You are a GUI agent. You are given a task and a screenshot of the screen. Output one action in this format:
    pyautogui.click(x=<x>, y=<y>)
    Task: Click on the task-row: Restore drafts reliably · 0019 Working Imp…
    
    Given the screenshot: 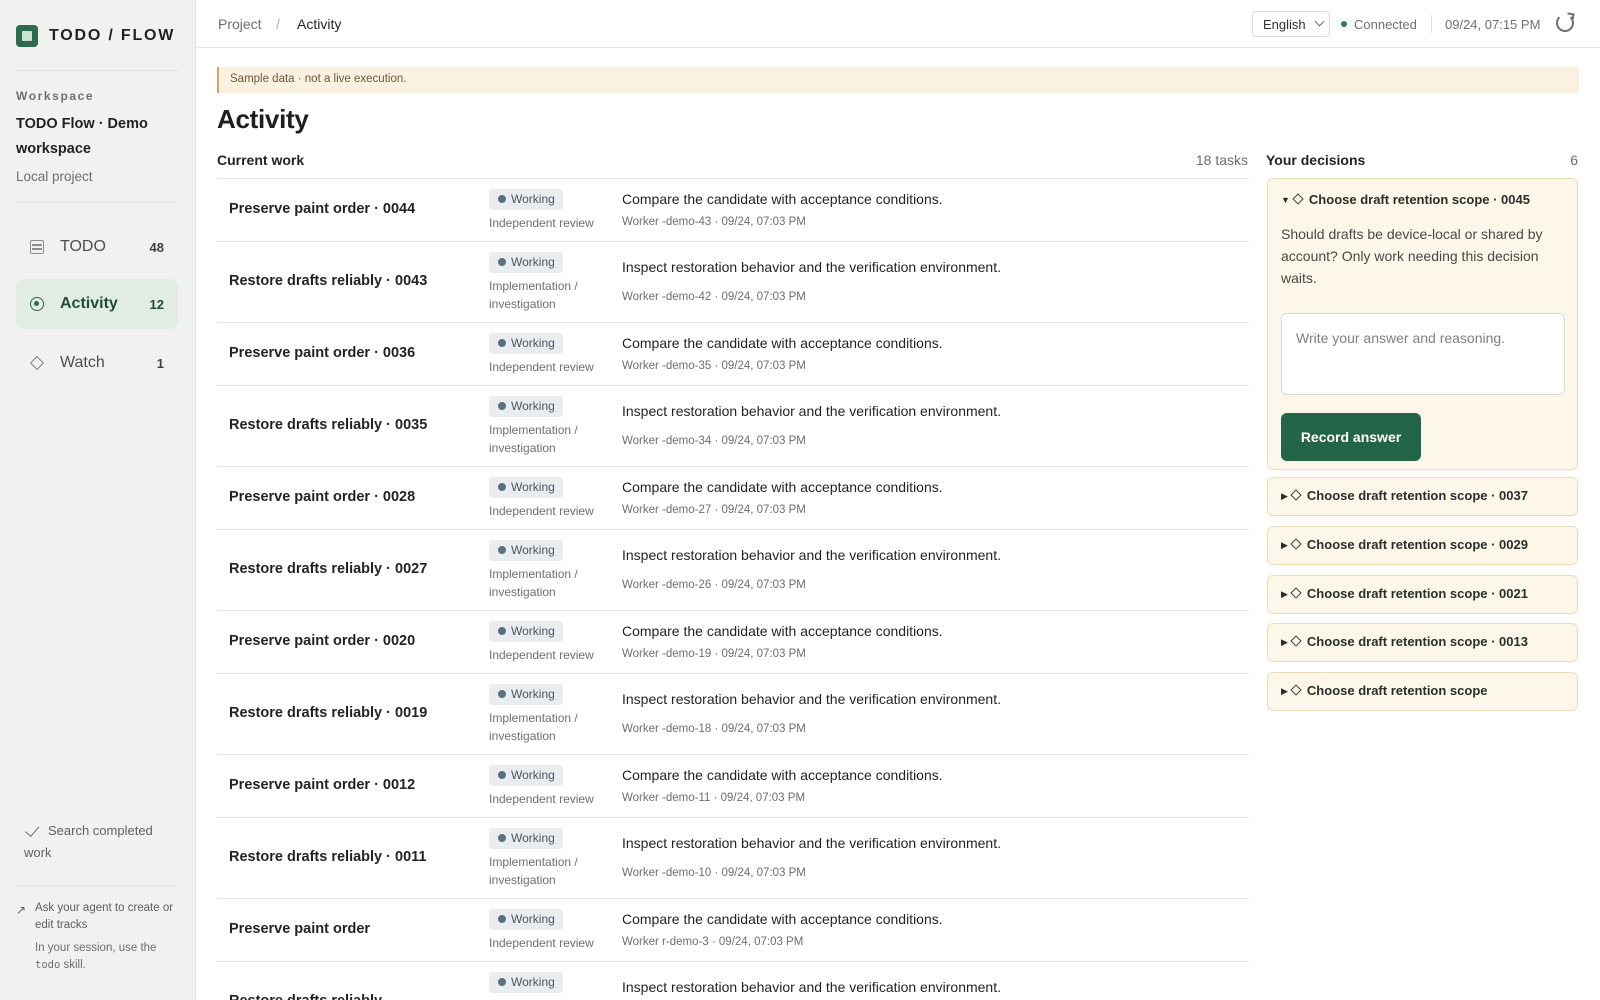 What is the action you would take?
    pyautogui.click(x=733, y=714)
    